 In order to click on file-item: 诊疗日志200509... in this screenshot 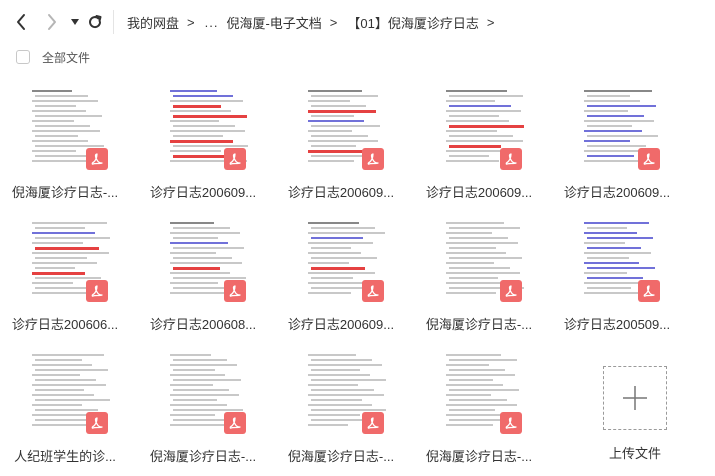, I will do `click(617, 278)`.